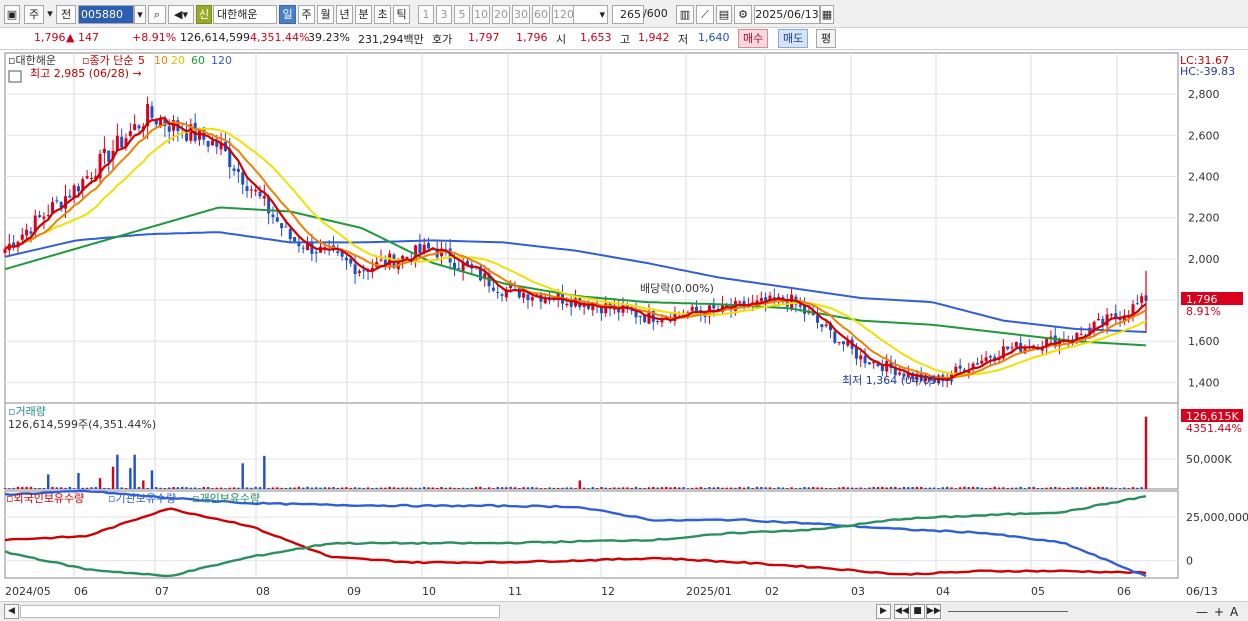 The image size is (1248, 621). Describe the element at coordinates (344, 14) in the screenshot. I see `period-button-3: 년` at that location.